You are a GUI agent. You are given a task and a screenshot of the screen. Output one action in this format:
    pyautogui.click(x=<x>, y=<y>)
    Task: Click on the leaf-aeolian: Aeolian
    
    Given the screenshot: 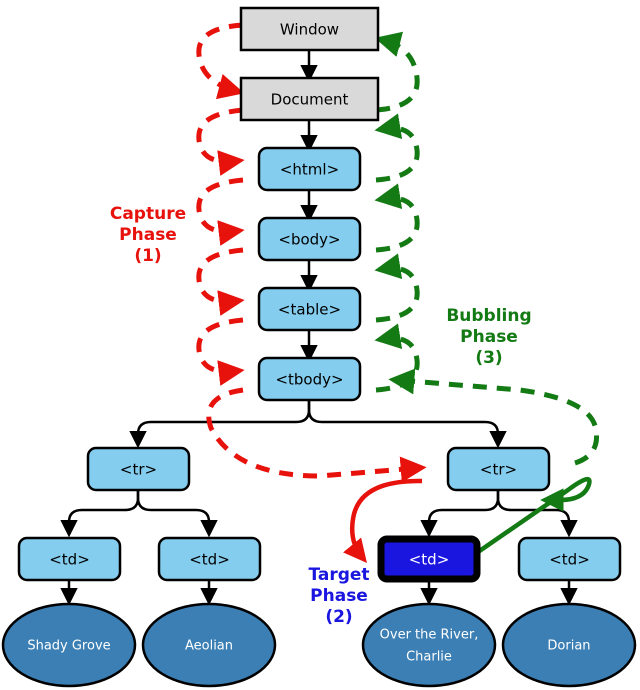 What is the action you would take?
    pyautogui.click(x=209, y=645)
    